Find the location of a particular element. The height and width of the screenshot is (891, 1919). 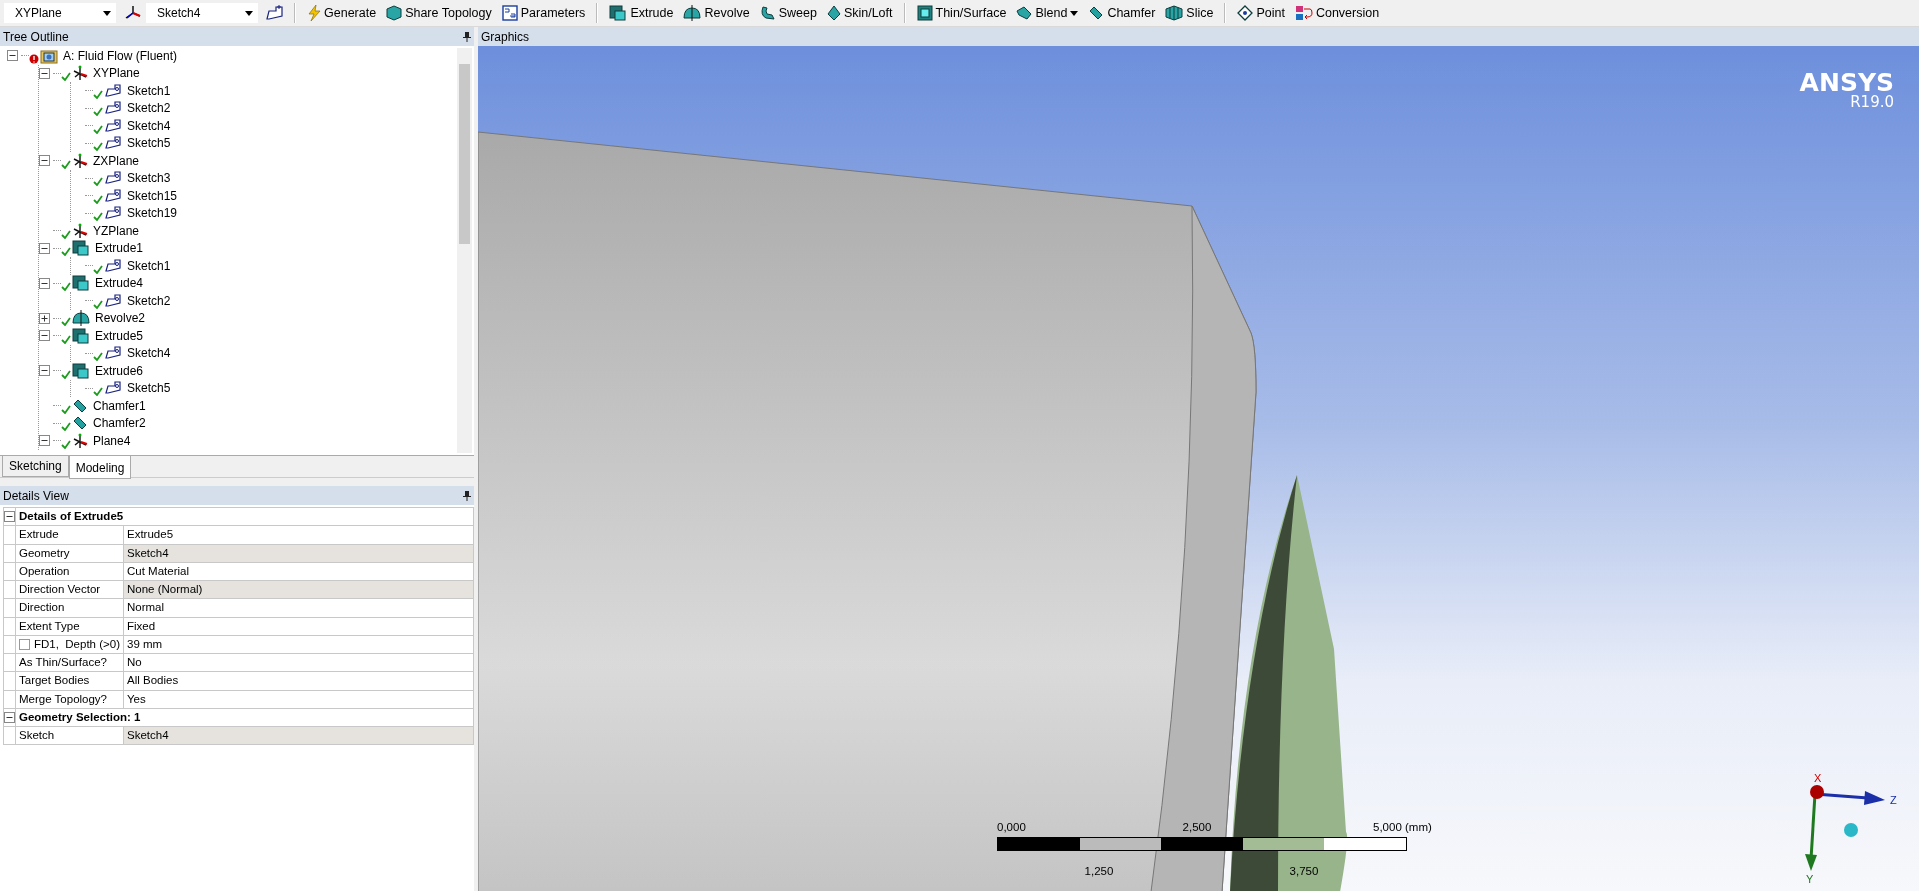

scrollbar-thumb is located at coordinates (464, 154).